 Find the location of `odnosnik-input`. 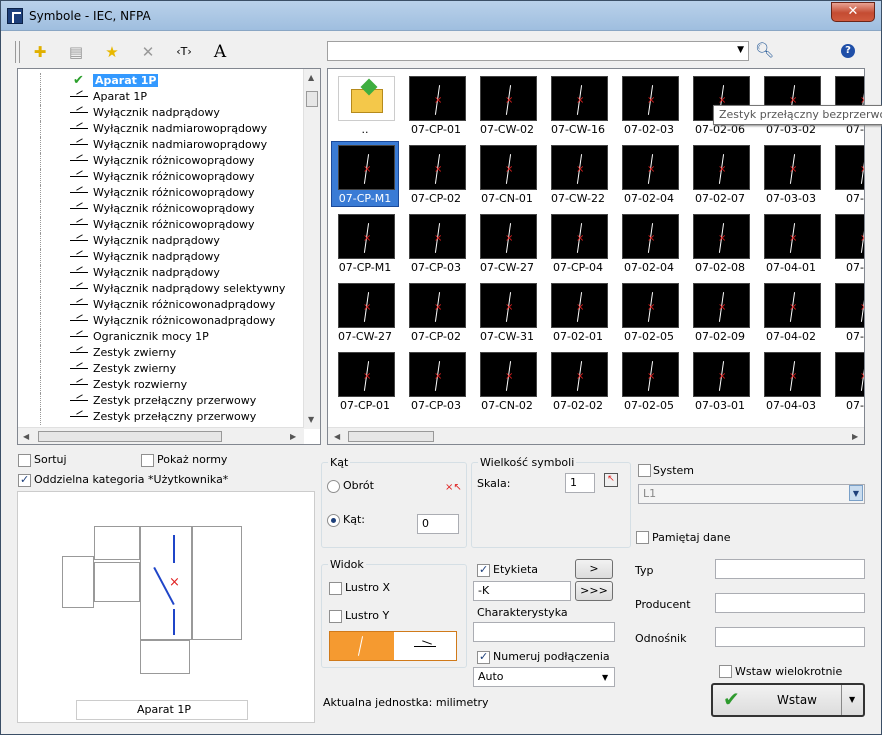

odnosnik-input is located at coordinates (790, 637).